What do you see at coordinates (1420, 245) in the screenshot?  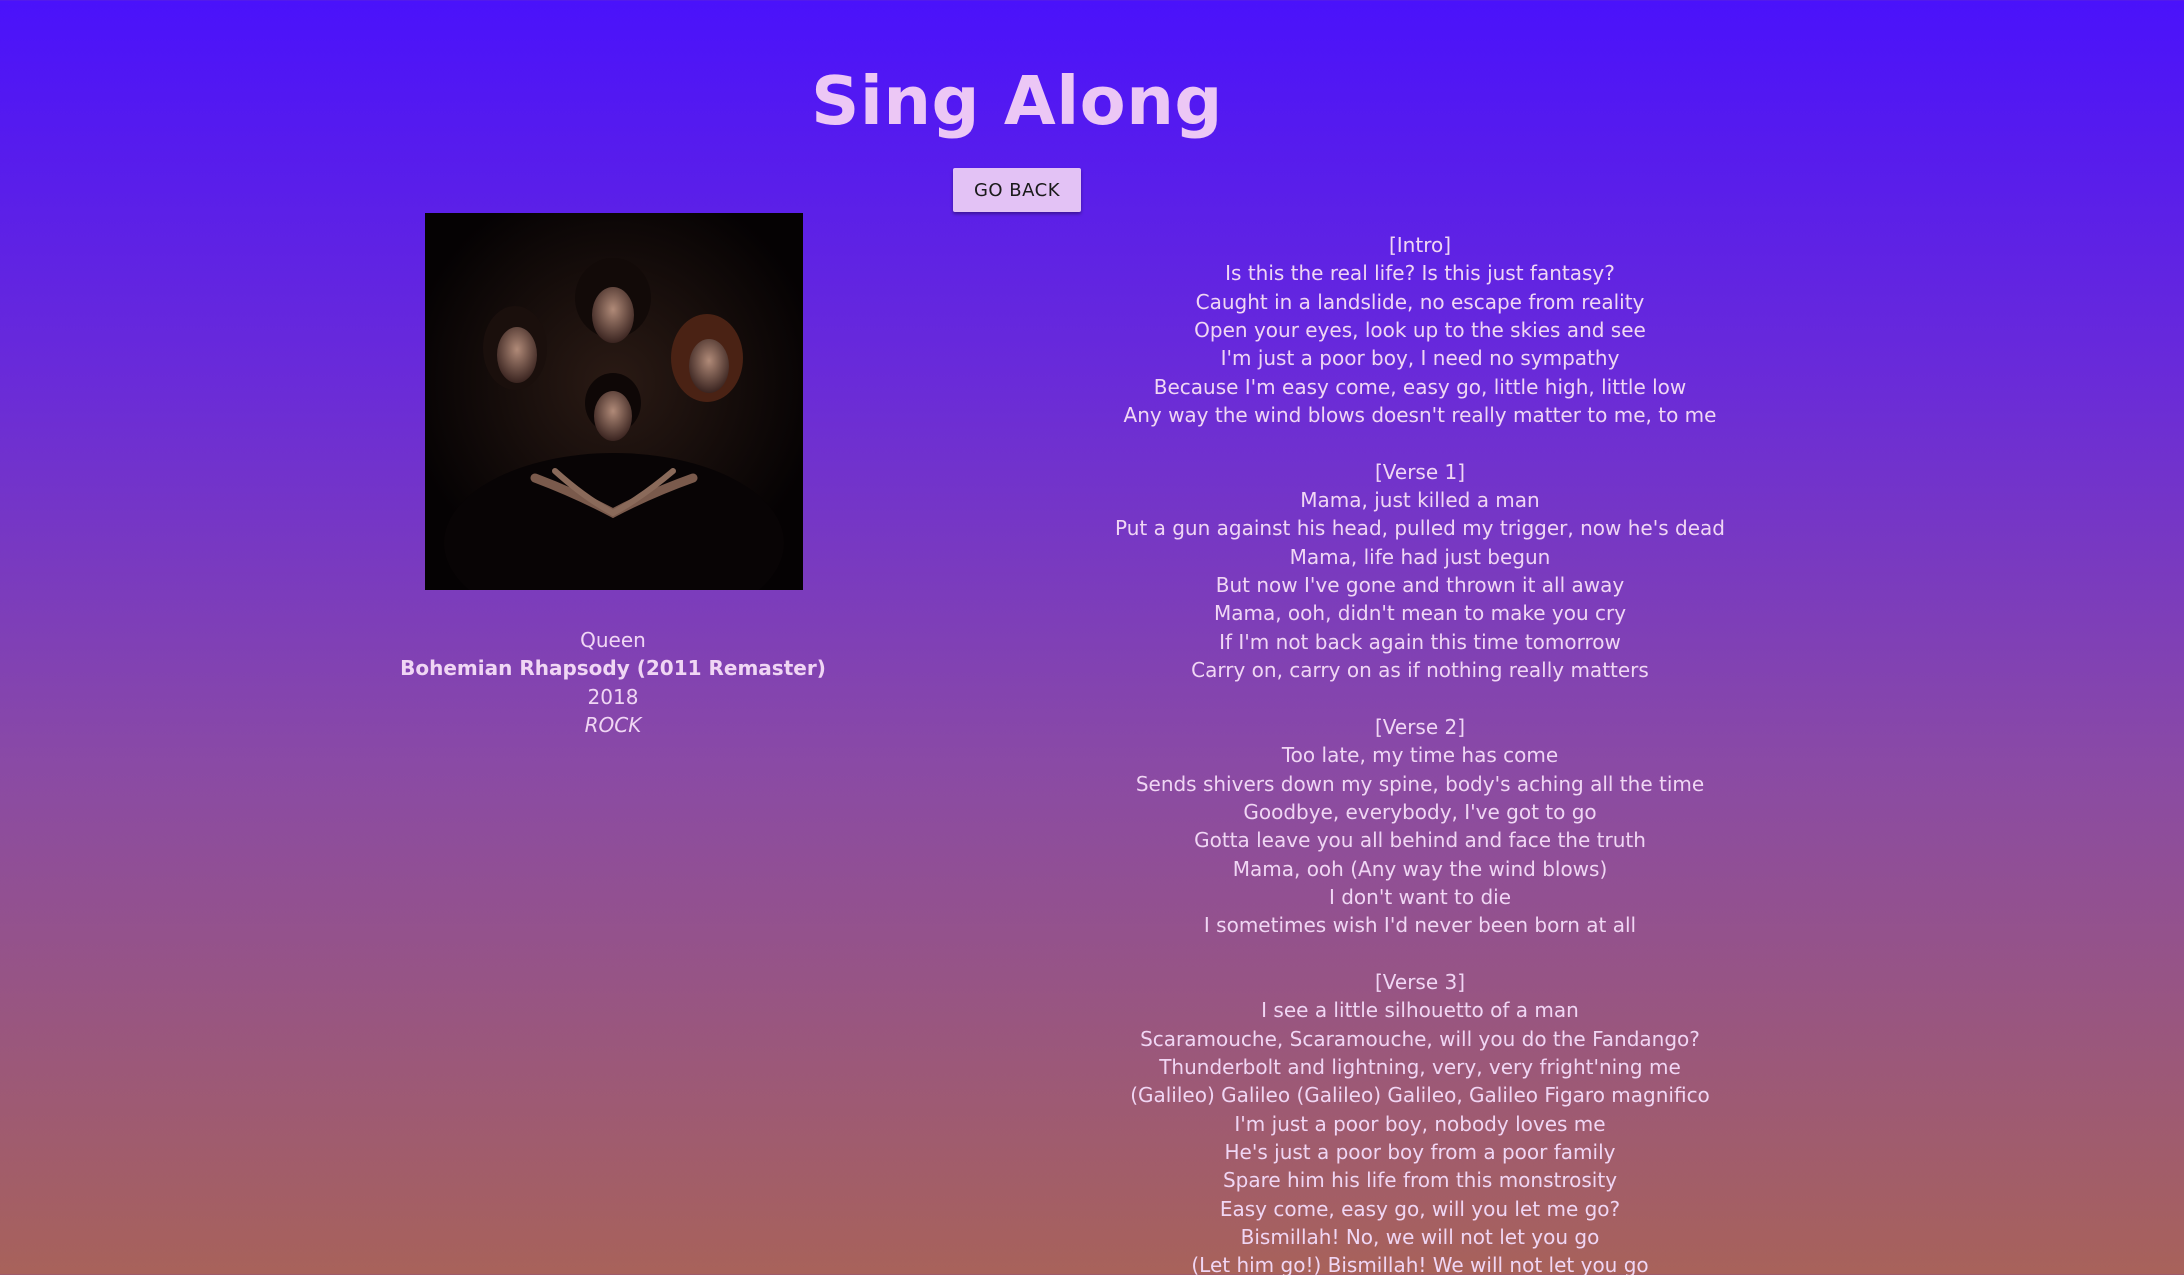 I see `lyrics-section-label: [Intro]` at bounding box center [1420, 245].